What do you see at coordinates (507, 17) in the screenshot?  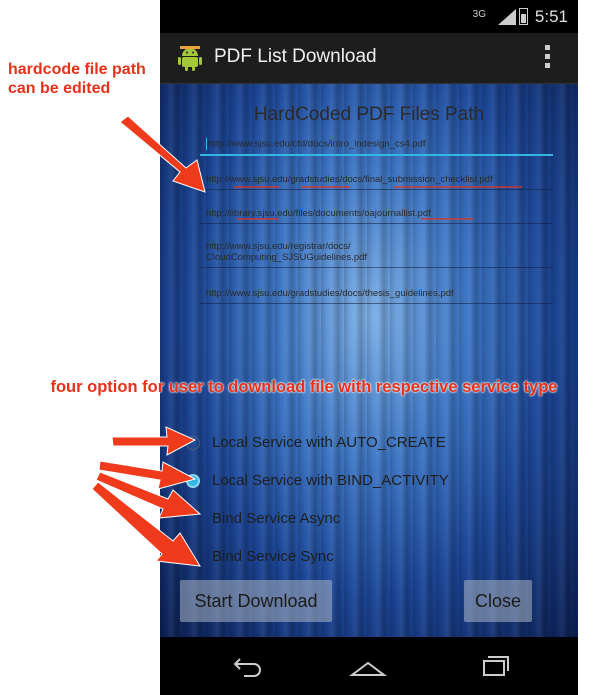 I see `signal-bars-icon` at bounding box center [507, 17].